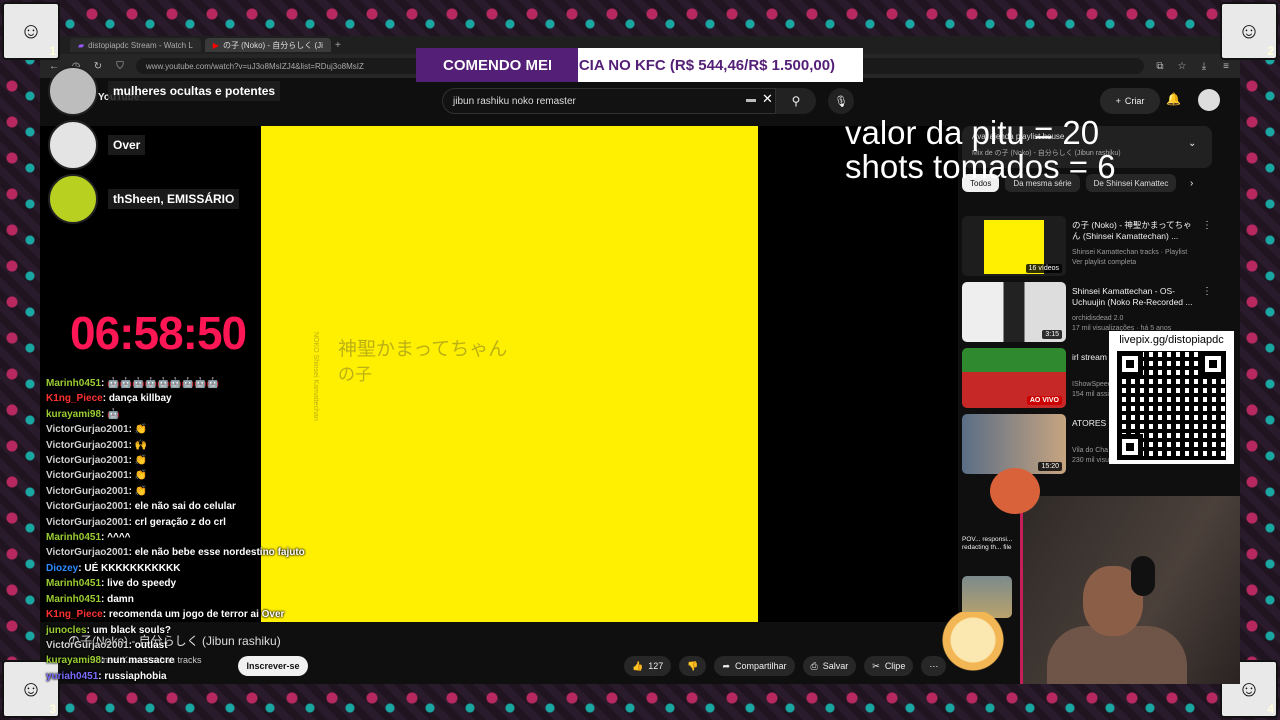  I want to click on chatter-2: Over, so click(97, 145).